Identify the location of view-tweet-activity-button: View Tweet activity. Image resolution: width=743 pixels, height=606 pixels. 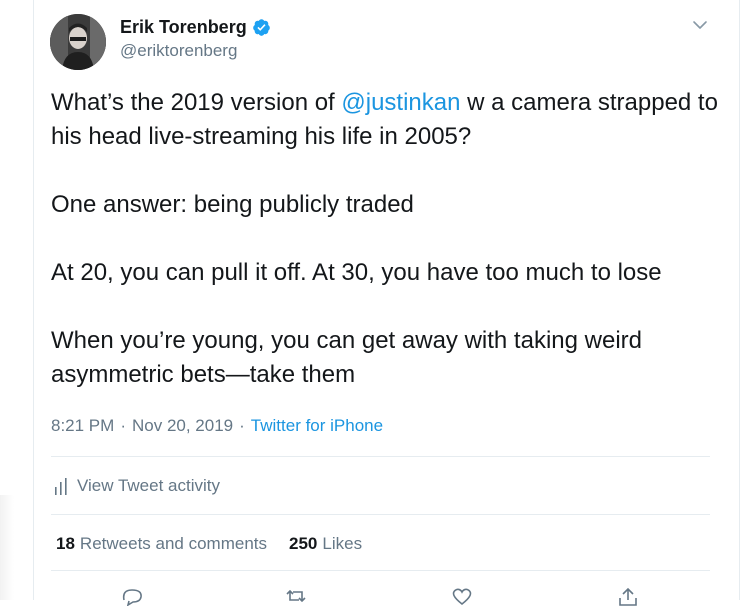
(136, 486).